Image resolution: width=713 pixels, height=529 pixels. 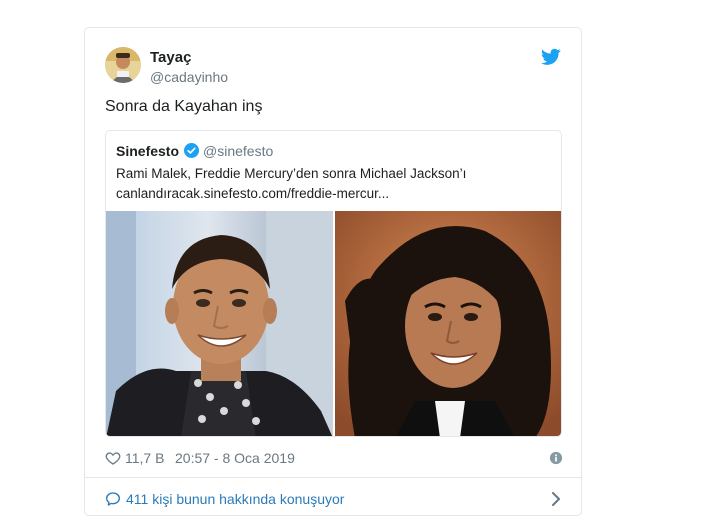 What do you see at coordinates (219, 323) in the screenshot?
I see `photo-rami-malek` at bounding box center [219, 323].